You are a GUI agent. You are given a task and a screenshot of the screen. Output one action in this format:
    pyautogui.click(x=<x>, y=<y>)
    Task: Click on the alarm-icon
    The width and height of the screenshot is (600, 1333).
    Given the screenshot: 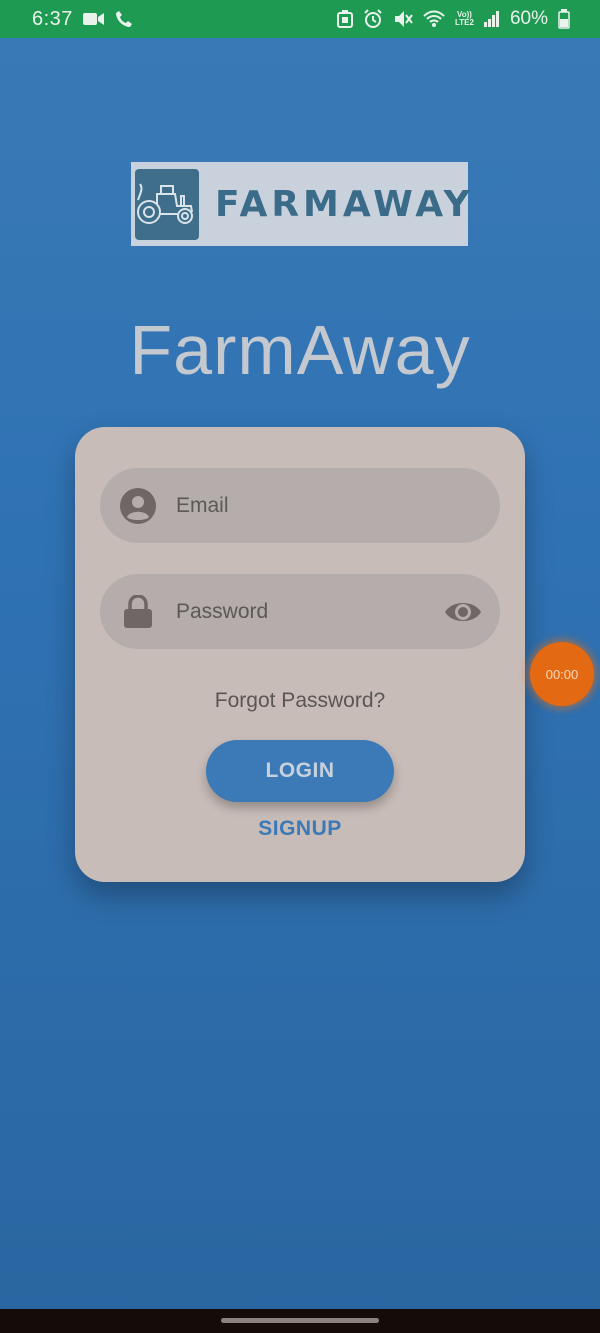 What is the action you would take?
    pyautogui.click(x=373, y=19)
    